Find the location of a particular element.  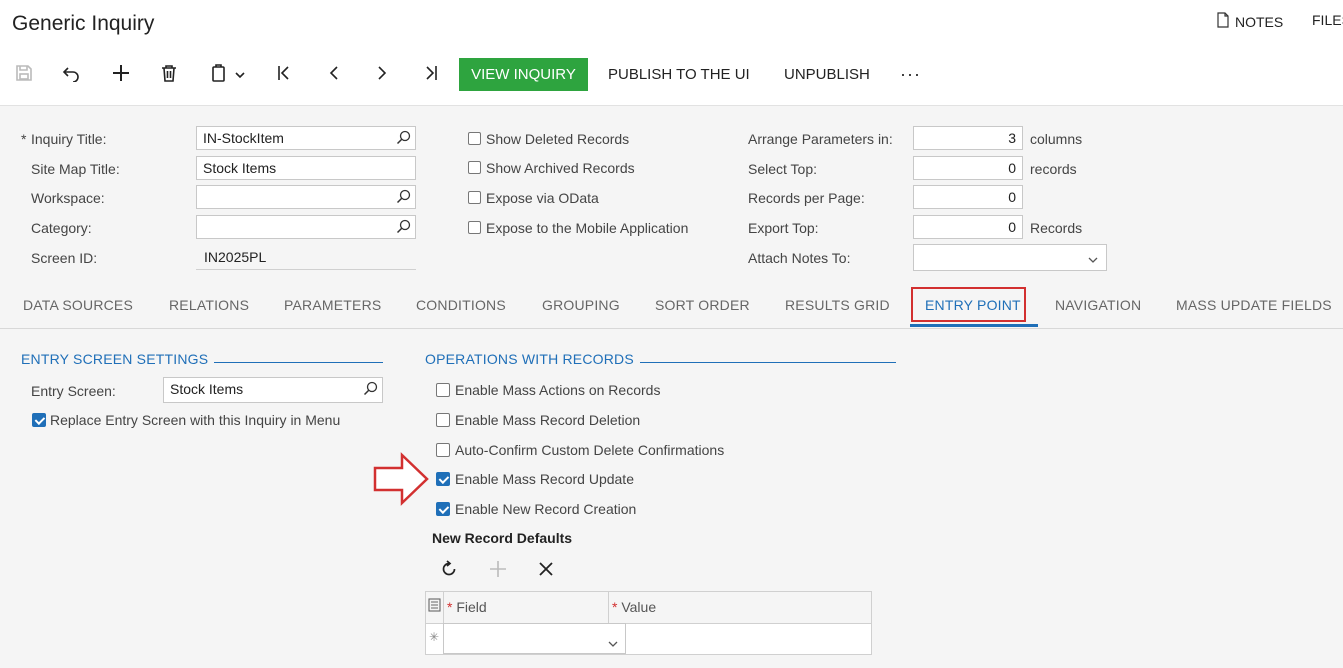

entry-screen-value: Stock Items is located at coordinates (207, 389).